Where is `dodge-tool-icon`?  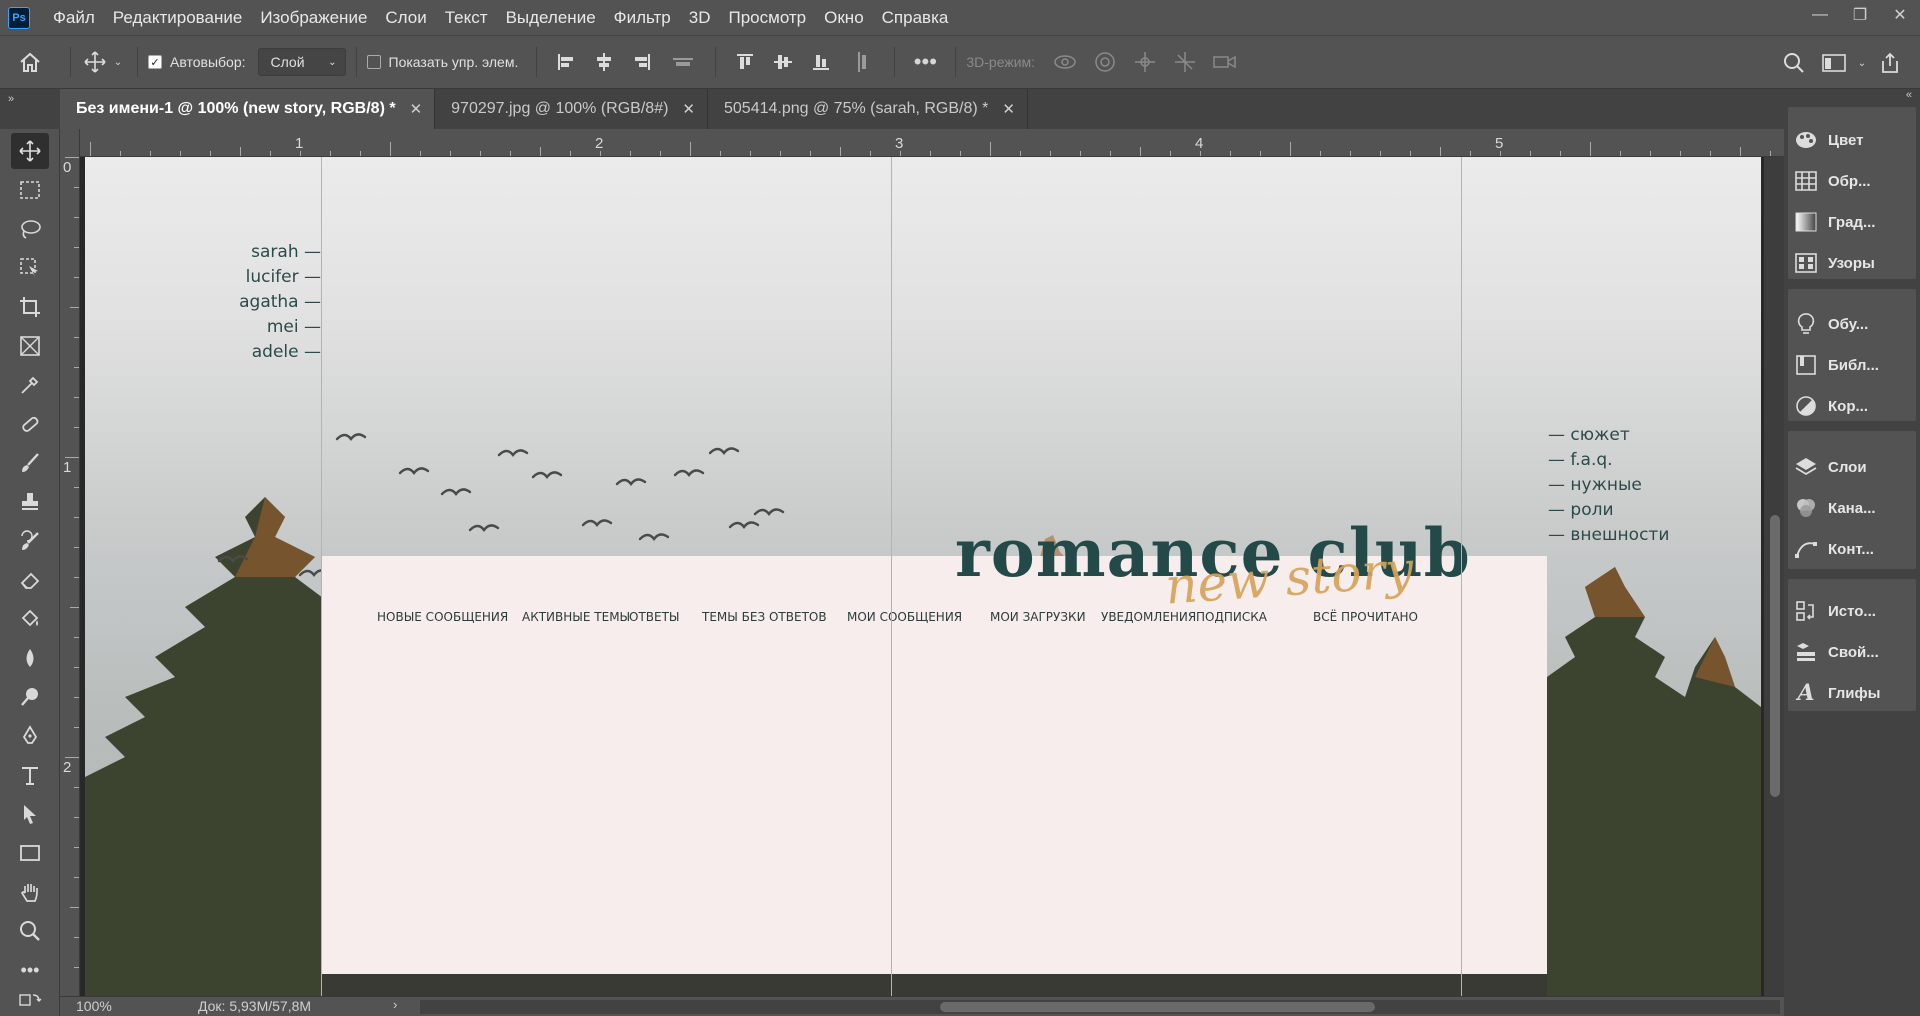 dodge-tool-icon is located at coordinates (30, 697).